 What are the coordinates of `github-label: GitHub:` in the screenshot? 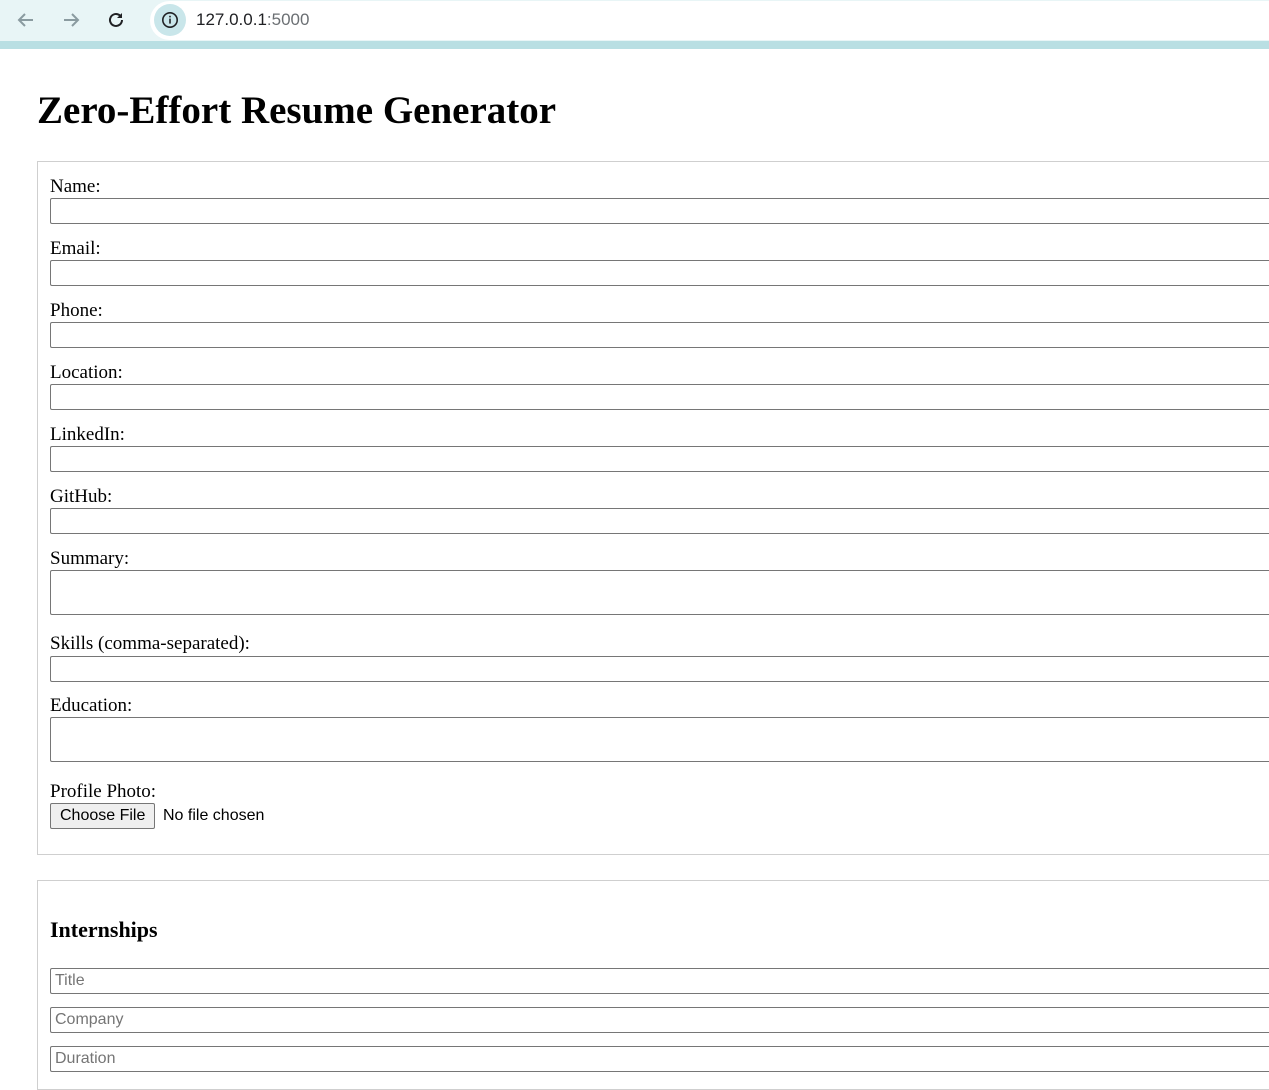 It's located at (81, 496).